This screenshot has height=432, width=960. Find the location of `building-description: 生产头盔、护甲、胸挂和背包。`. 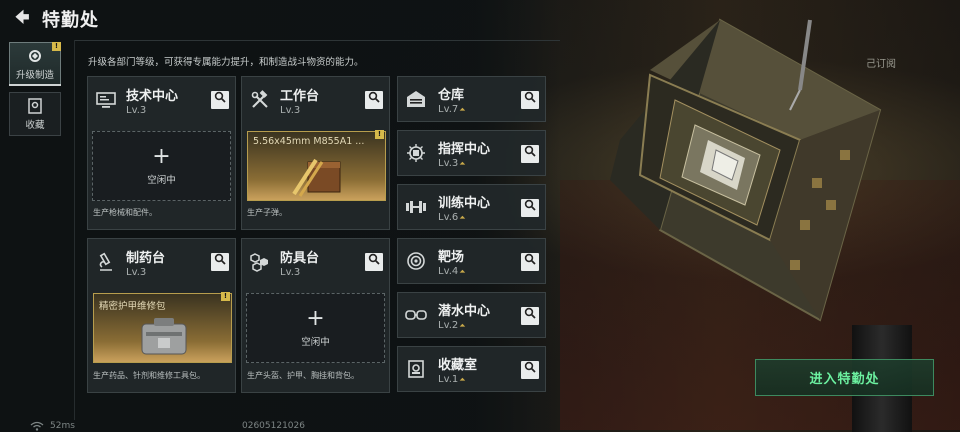

building-description: 生产头盔、护甲、胸挂和背包。 is located at coordinates (303, 375).